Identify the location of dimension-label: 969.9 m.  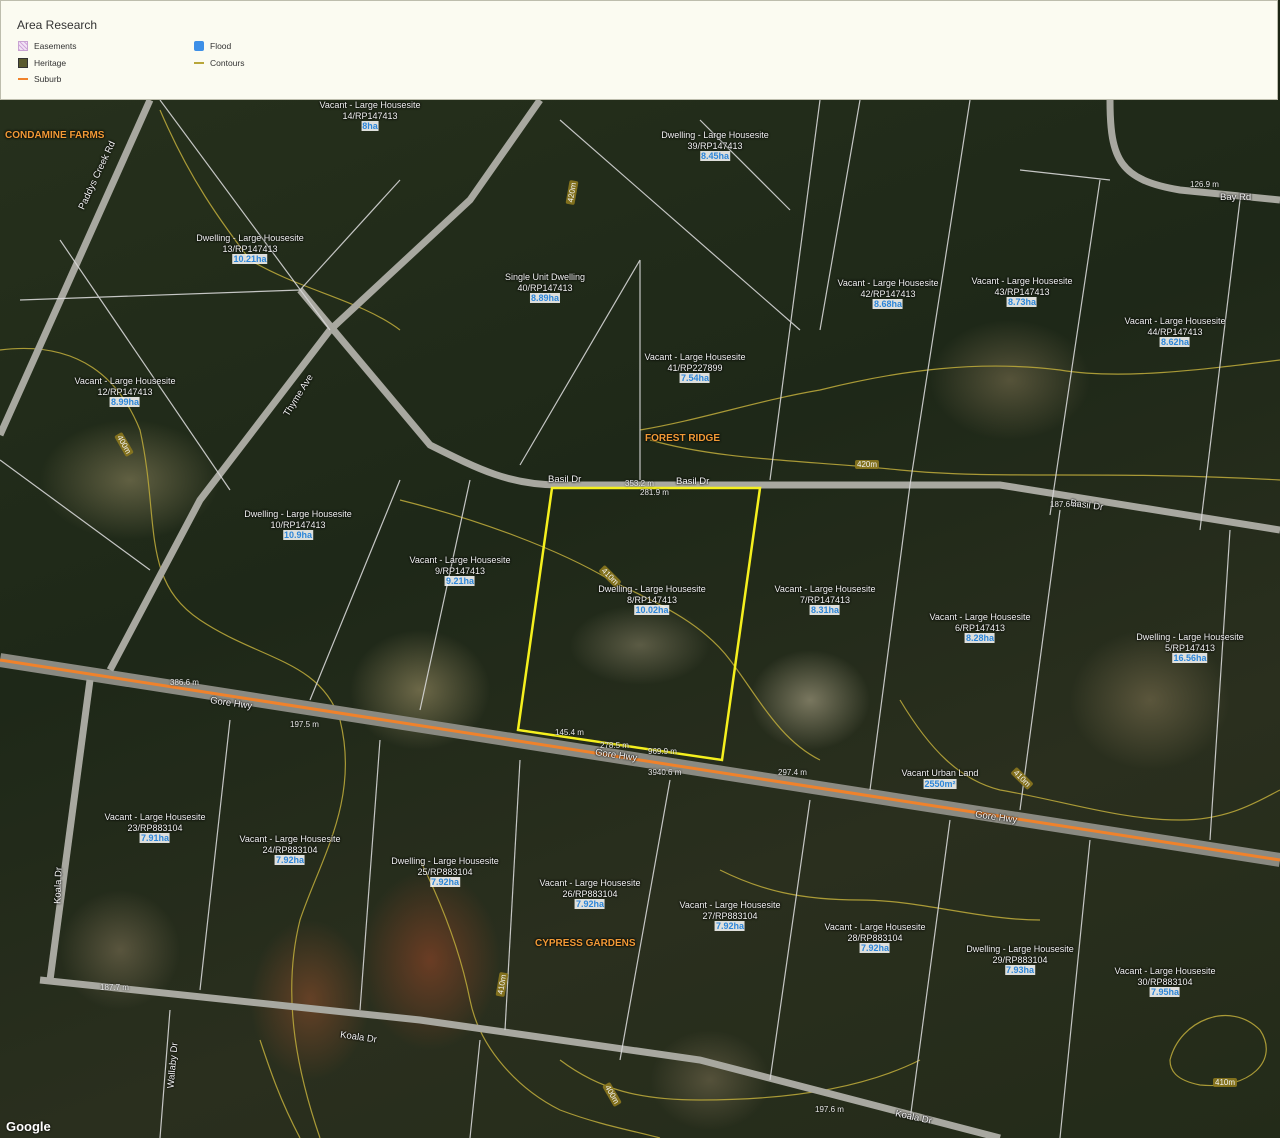
(662, 751).